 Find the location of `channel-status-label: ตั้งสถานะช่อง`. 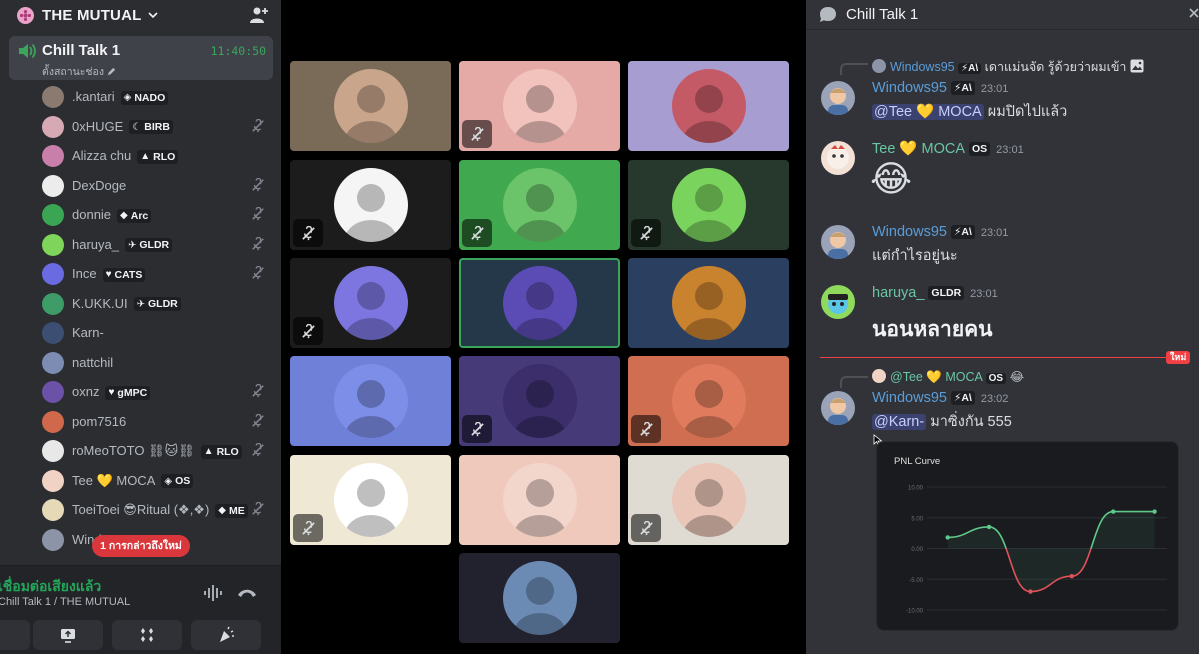

channel-status-label: ตั้งสถานะช่อง is located at coordinates (73, 72).